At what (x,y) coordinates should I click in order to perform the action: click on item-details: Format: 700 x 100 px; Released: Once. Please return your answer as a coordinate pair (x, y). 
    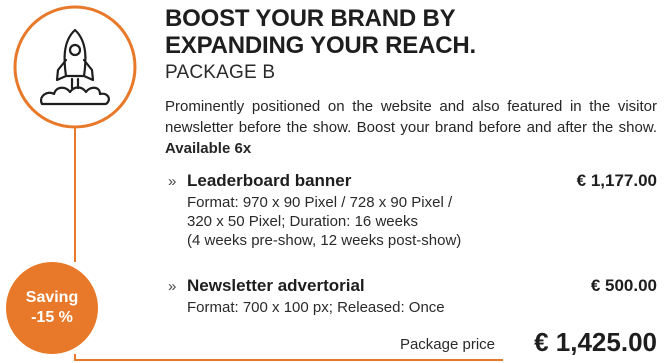
    Looking at the image, I should click on (316, 307).